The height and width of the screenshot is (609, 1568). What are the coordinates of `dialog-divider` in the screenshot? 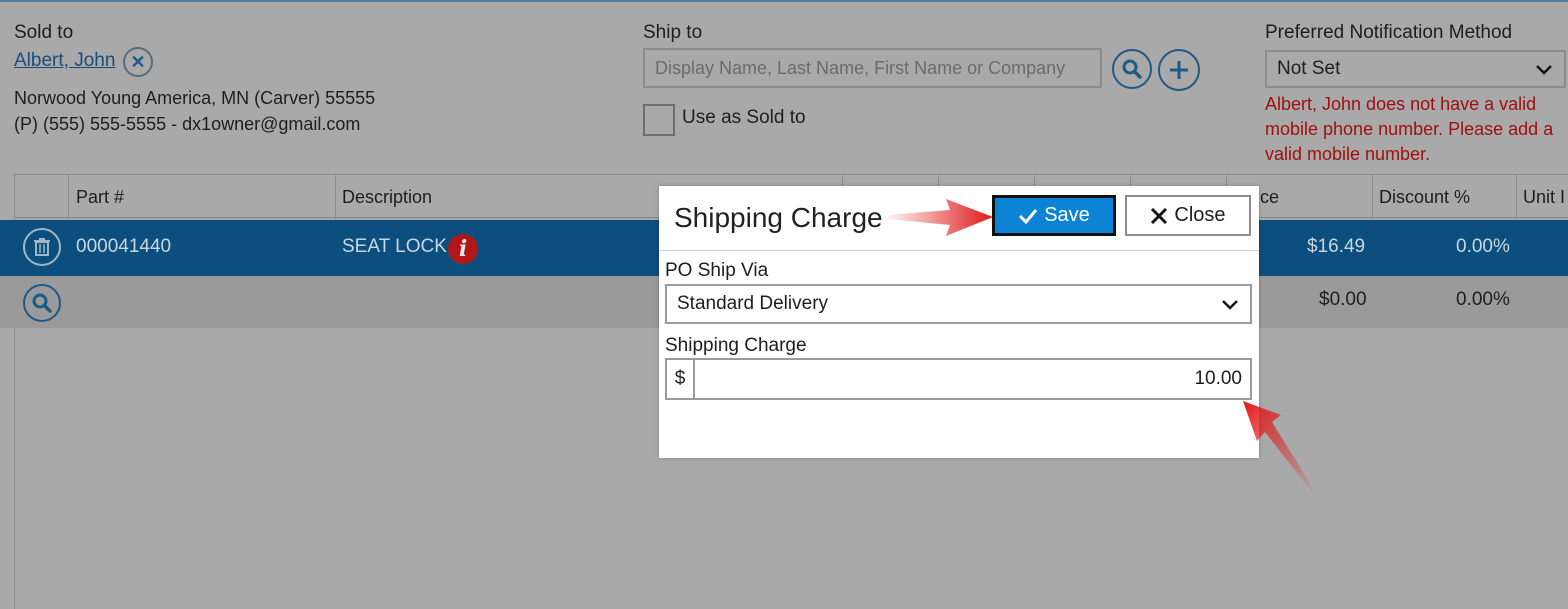 It's located at (959, 250).